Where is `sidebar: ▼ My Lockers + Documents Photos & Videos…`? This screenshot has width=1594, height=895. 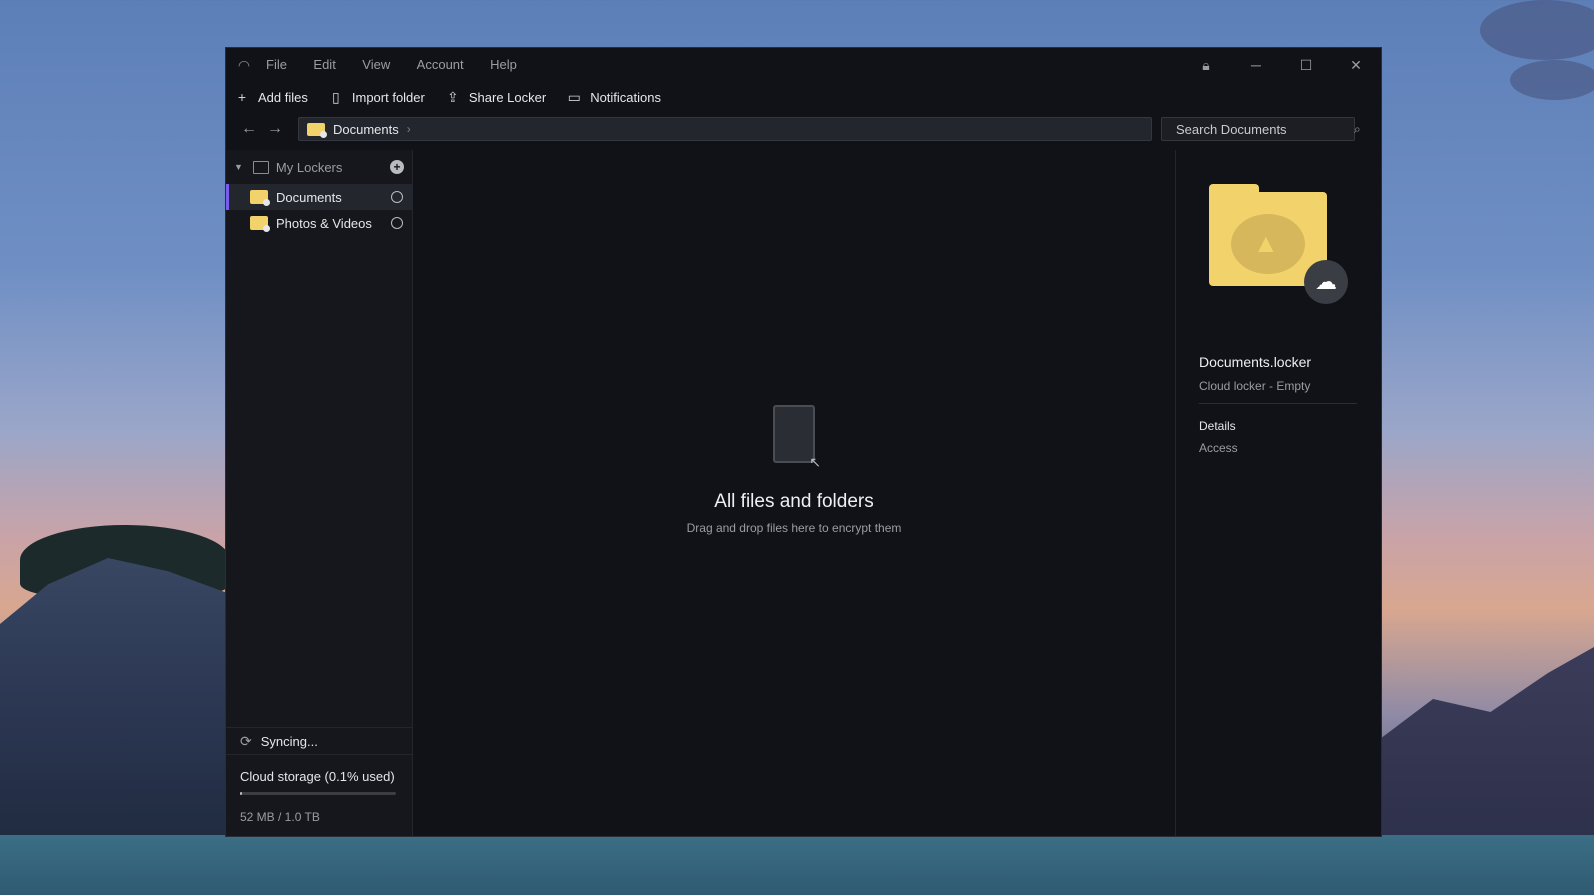 sidebar: ▼ My Lockers + Documents Photos & Videos… is located at coordinates (319, 493).